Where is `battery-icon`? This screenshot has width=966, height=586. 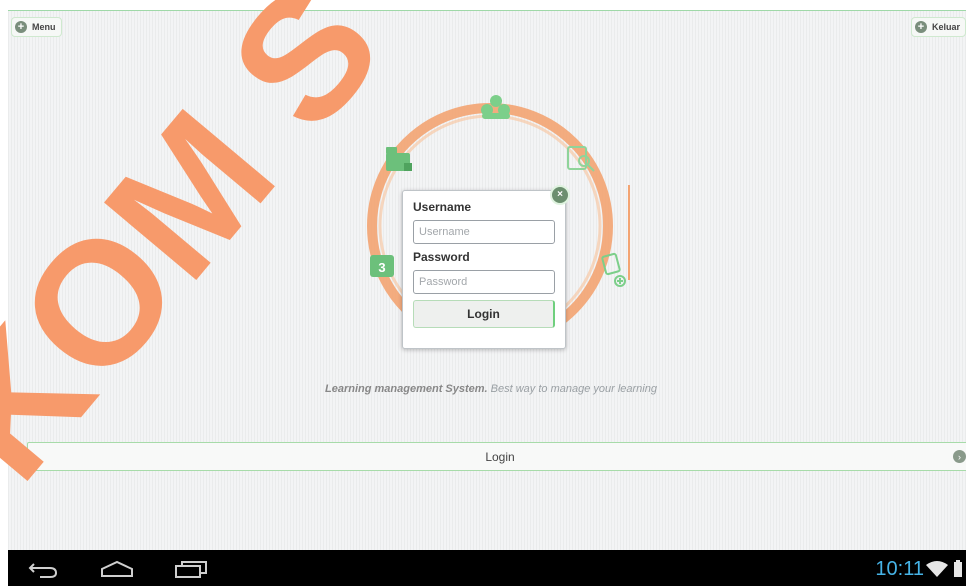
battery-icon is located at coordinates (958, 568).